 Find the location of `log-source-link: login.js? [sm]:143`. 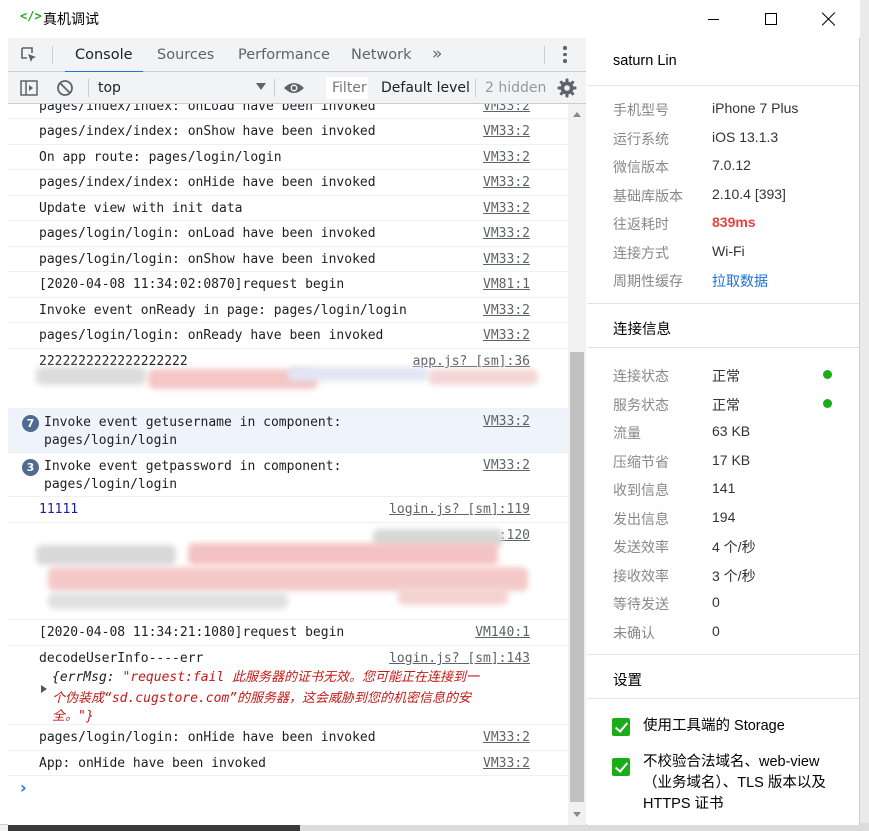

log-source-link: login.js? [sm]:143 is located at coordinates (459, 658).